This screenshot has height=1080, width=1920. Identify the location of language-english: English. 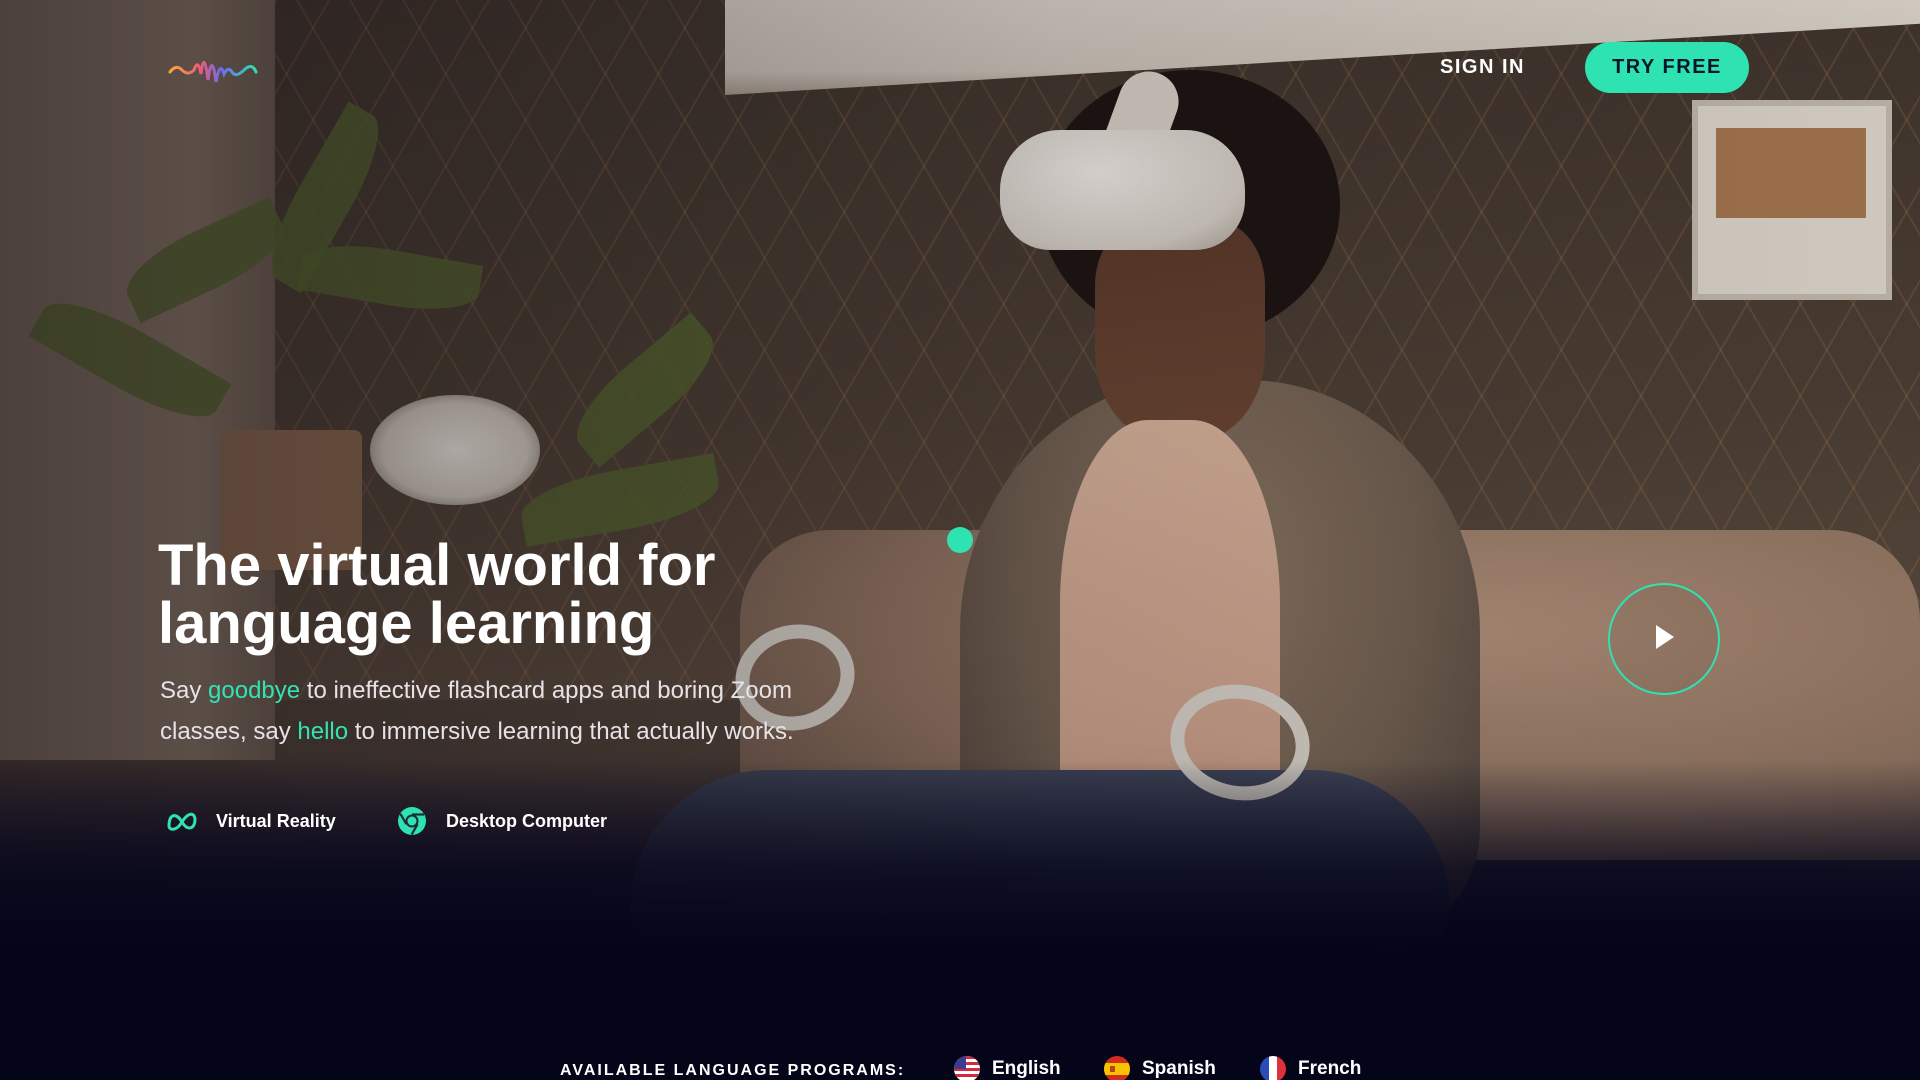
(1007, 1068).